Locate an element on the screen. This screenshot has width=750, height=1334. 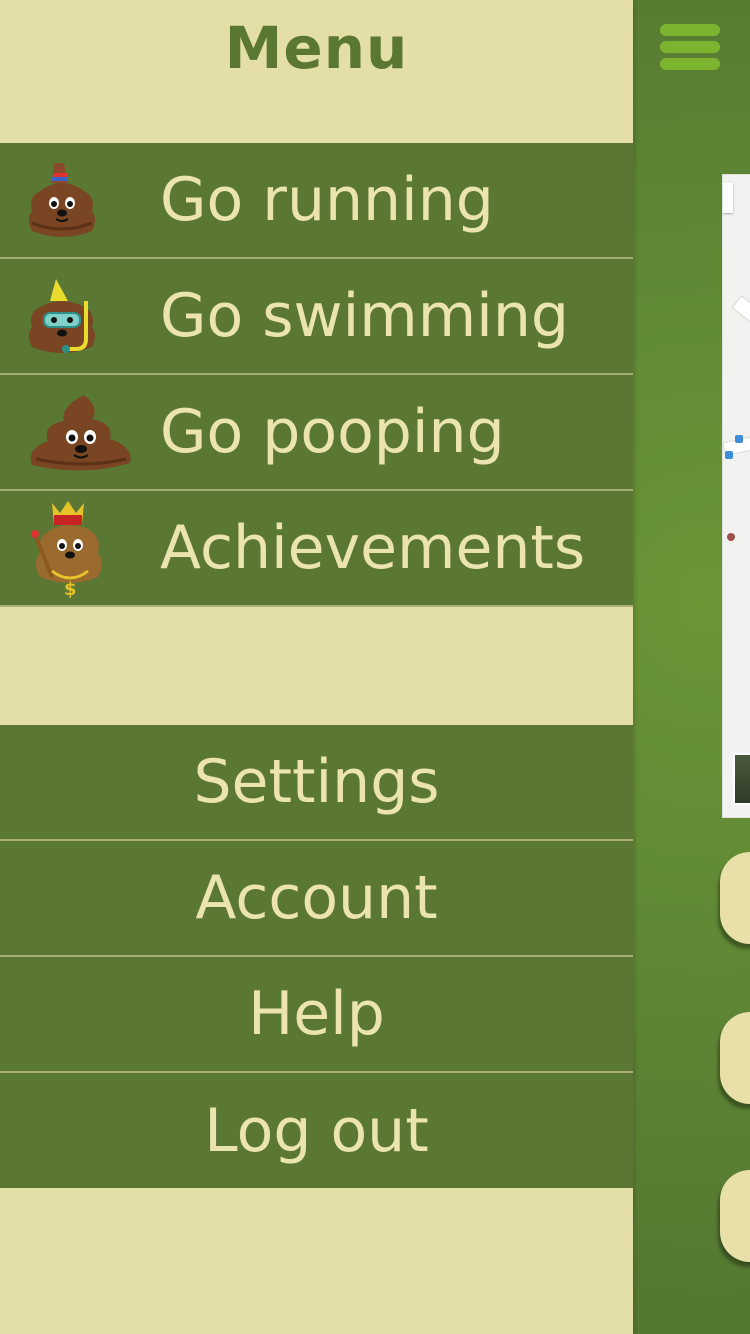
menu-item-label: Log out is located at coordinates (316, 1130).